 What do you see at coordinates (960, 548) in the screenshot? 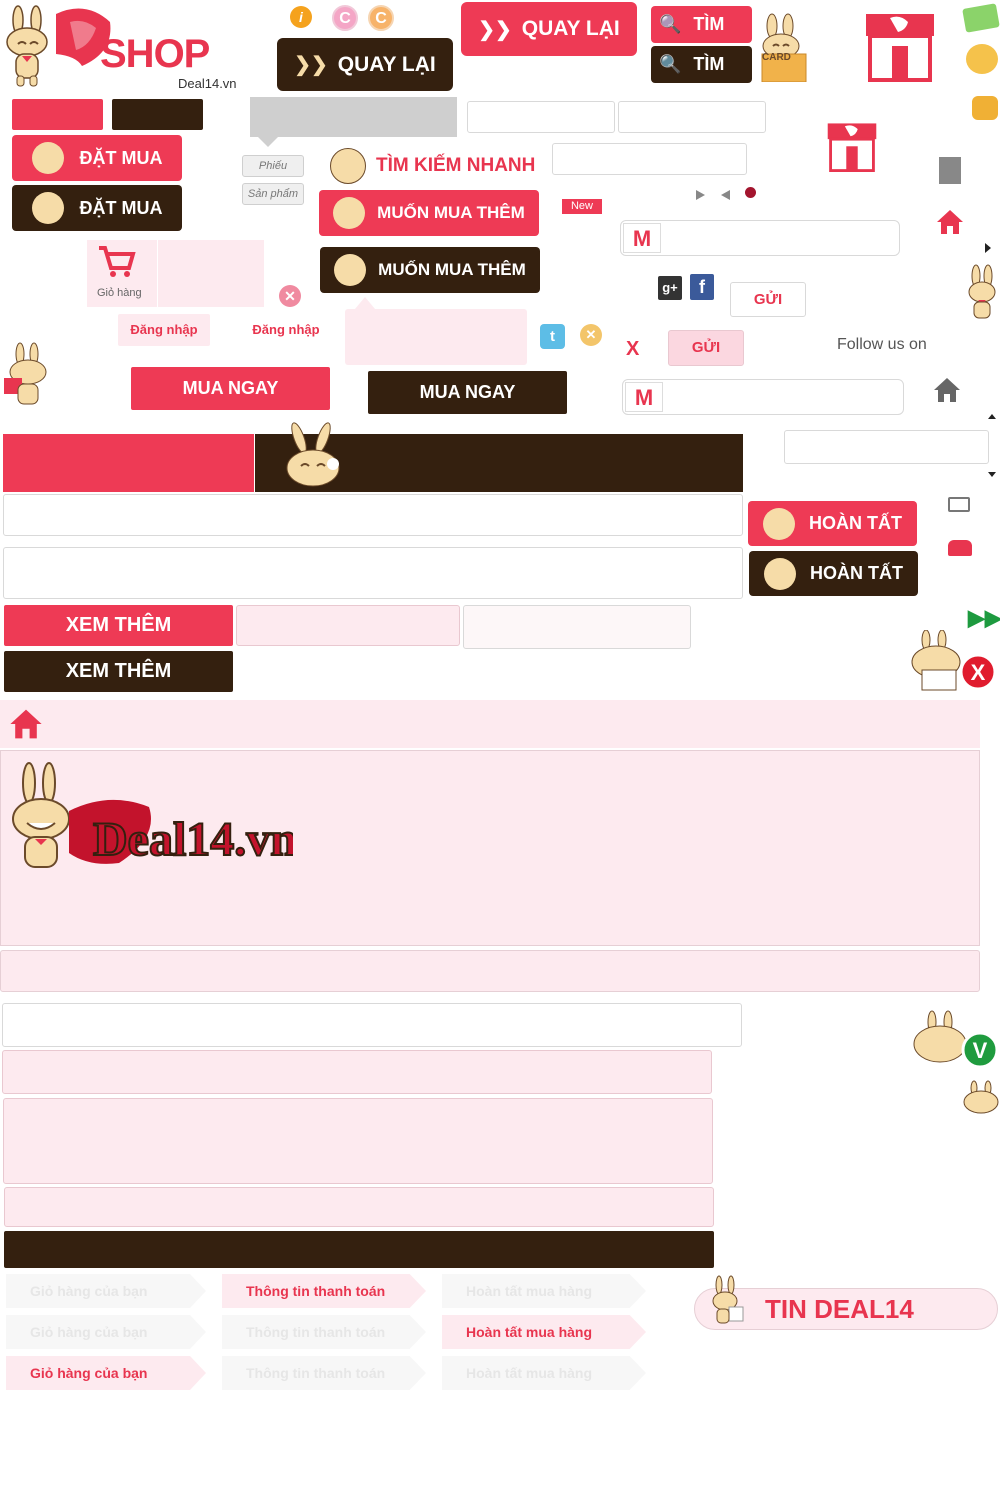
I see `phone-icon` at bounding box center [960, 548].